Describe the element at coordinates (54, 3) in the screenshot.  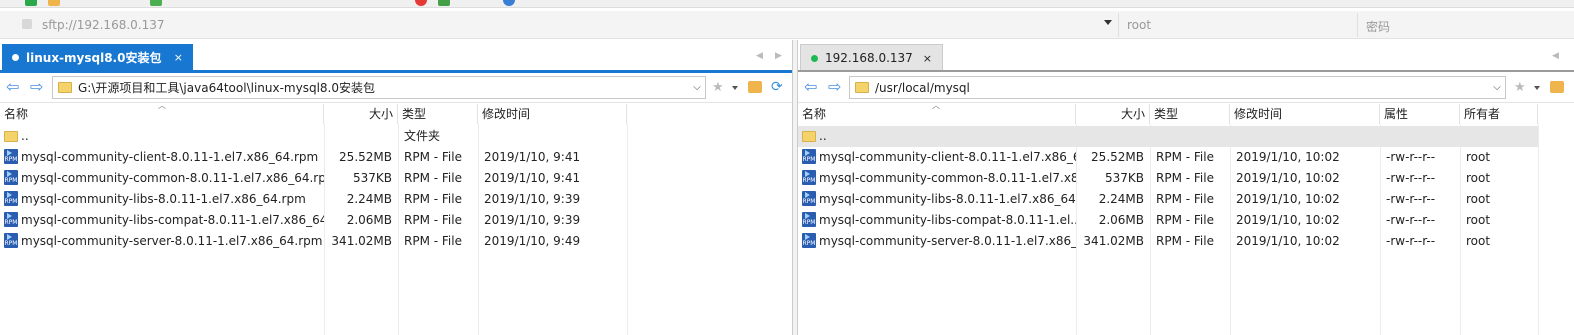
I see `open-icon` at that location.